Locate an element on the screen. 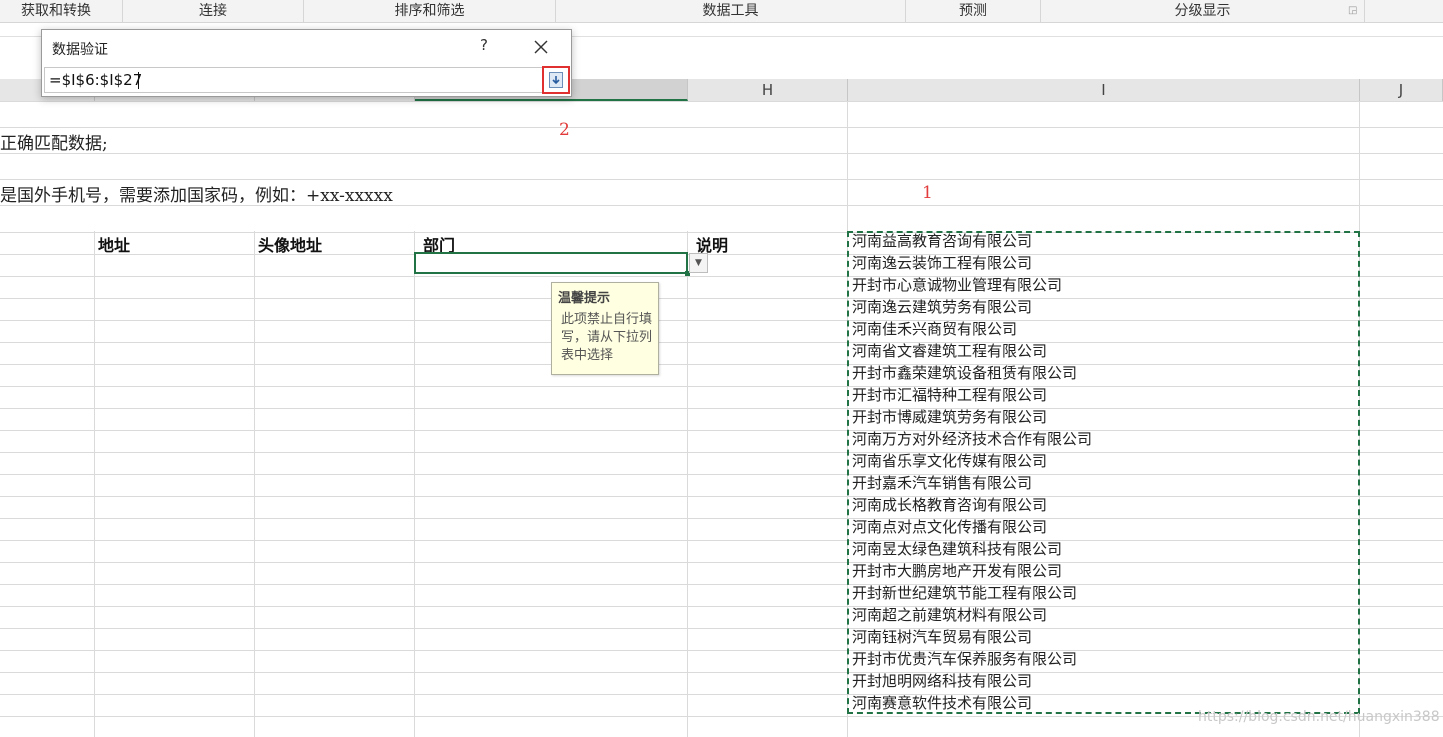 The image size is (1443, 737). company-cell: 开封新世纪建筑节能工程有限公司 is located at coordinates (964, 592).